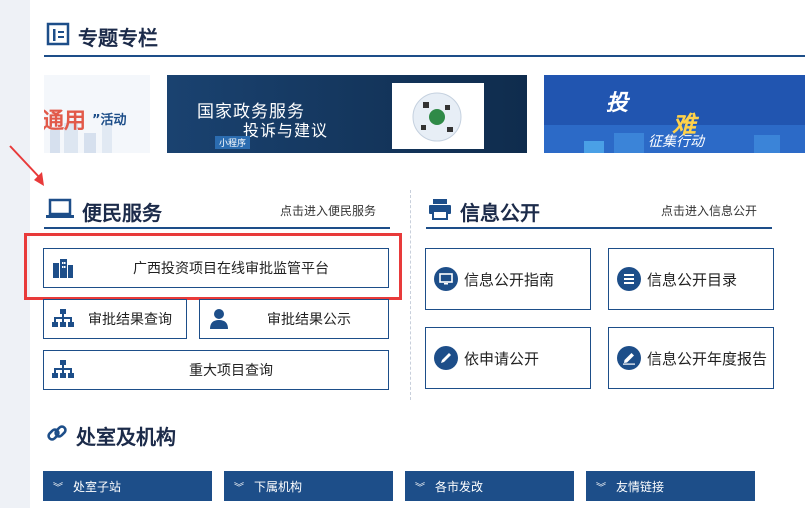 Image resolution: width=805 pixels, height=508 pixels. What do you see at coordinates (328, 210) in the screenshot?
I see `convenience-more-link: 点击进入便民服务` at bounding box center [328, 210].